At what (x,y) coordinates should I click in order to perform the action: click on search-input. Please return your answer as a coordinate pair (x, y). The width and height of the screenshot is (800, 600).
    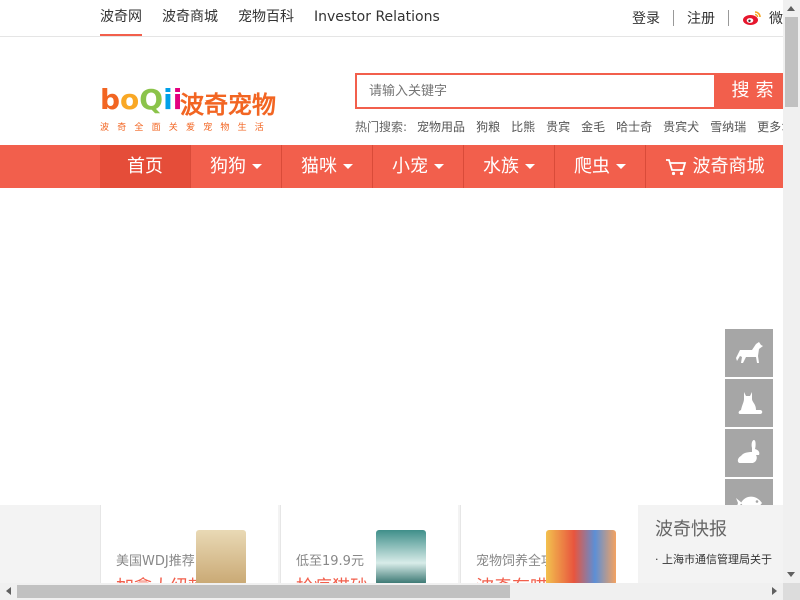
    Looking at the image, I should click on (535, 91).